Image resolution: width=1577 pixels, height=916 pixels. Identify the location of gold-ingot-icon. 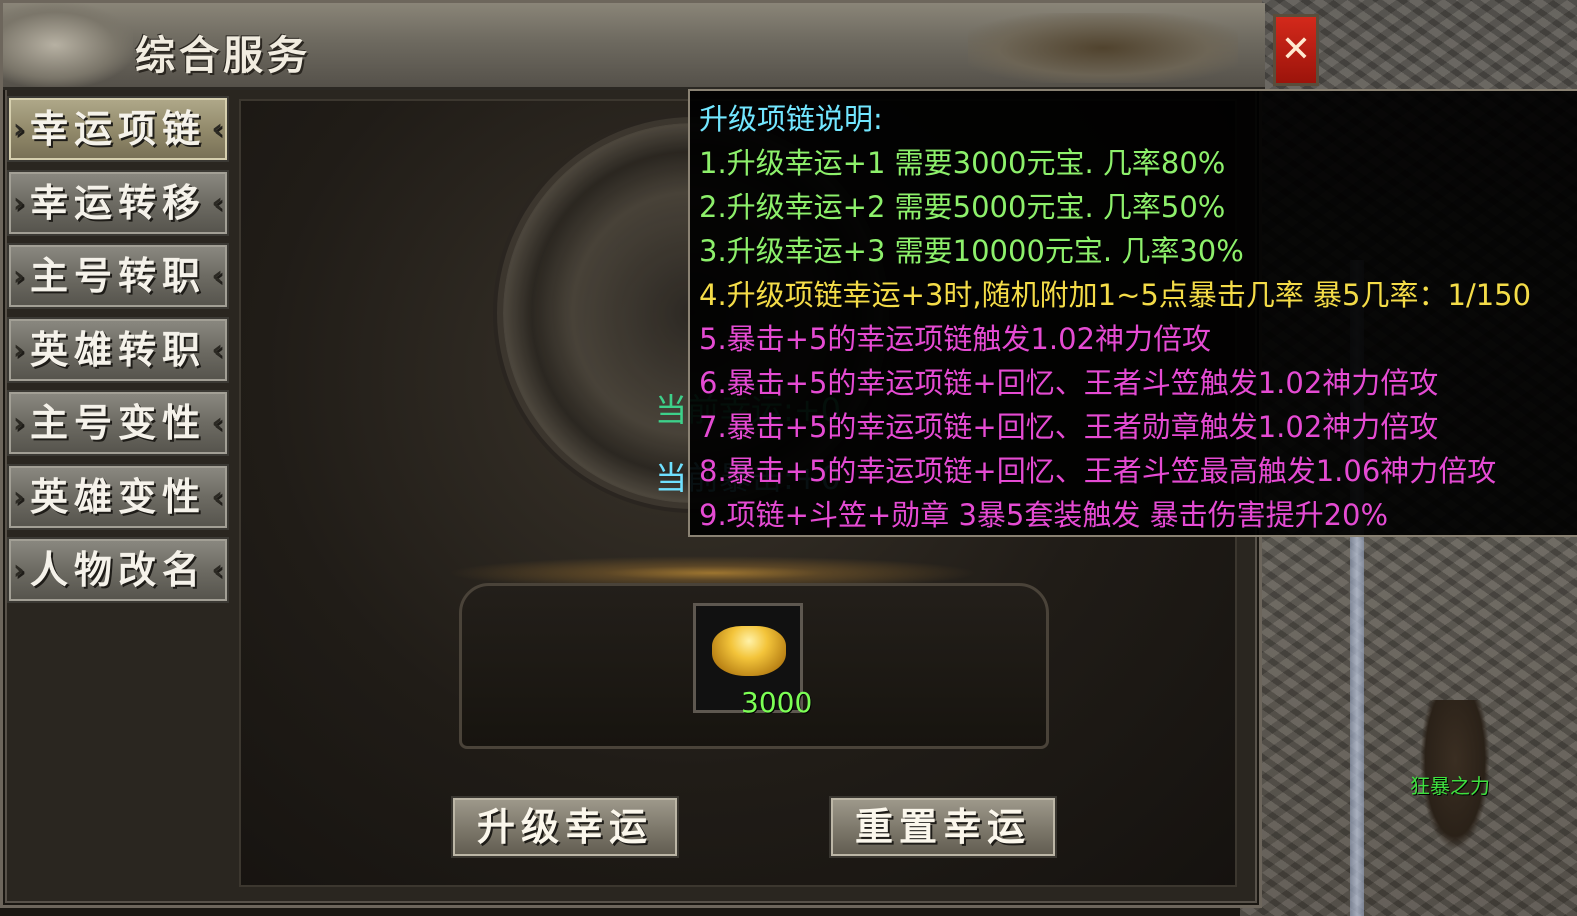
(749, 651).